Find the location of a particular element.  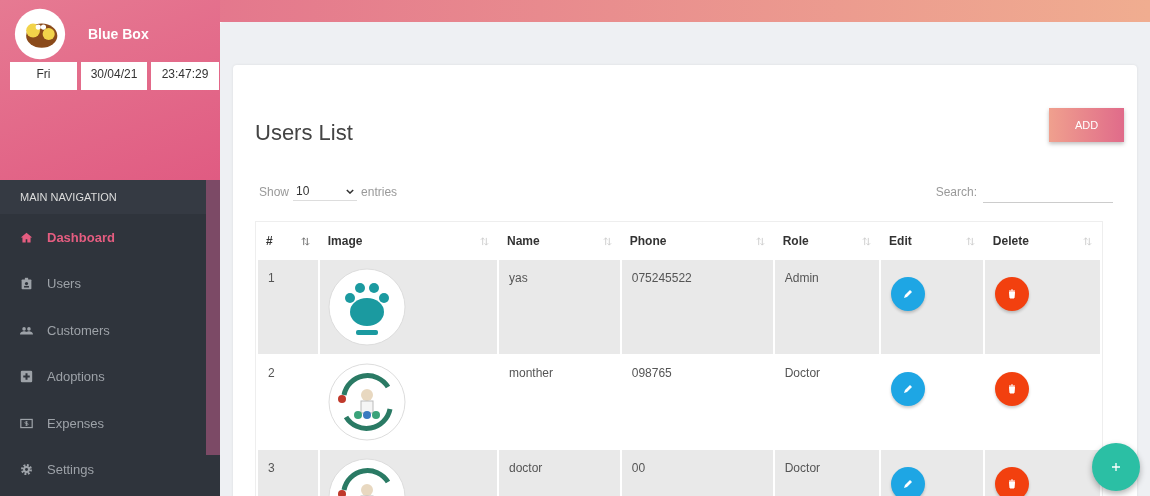

column-header: Image is located at coordinates (408, 241).